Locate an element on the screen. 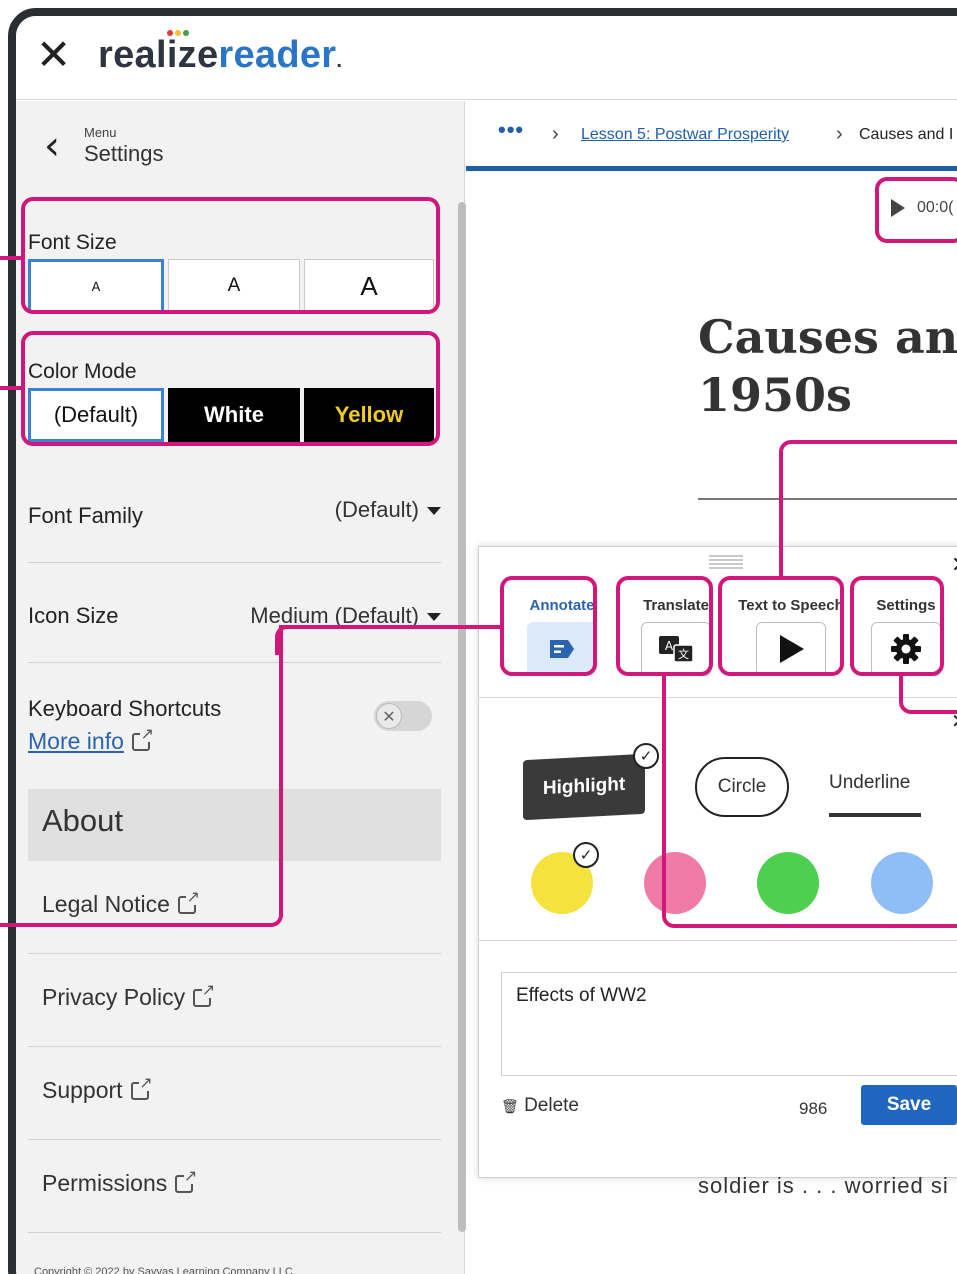  font-family-label: Font Family is located at coordinates (85, 515).